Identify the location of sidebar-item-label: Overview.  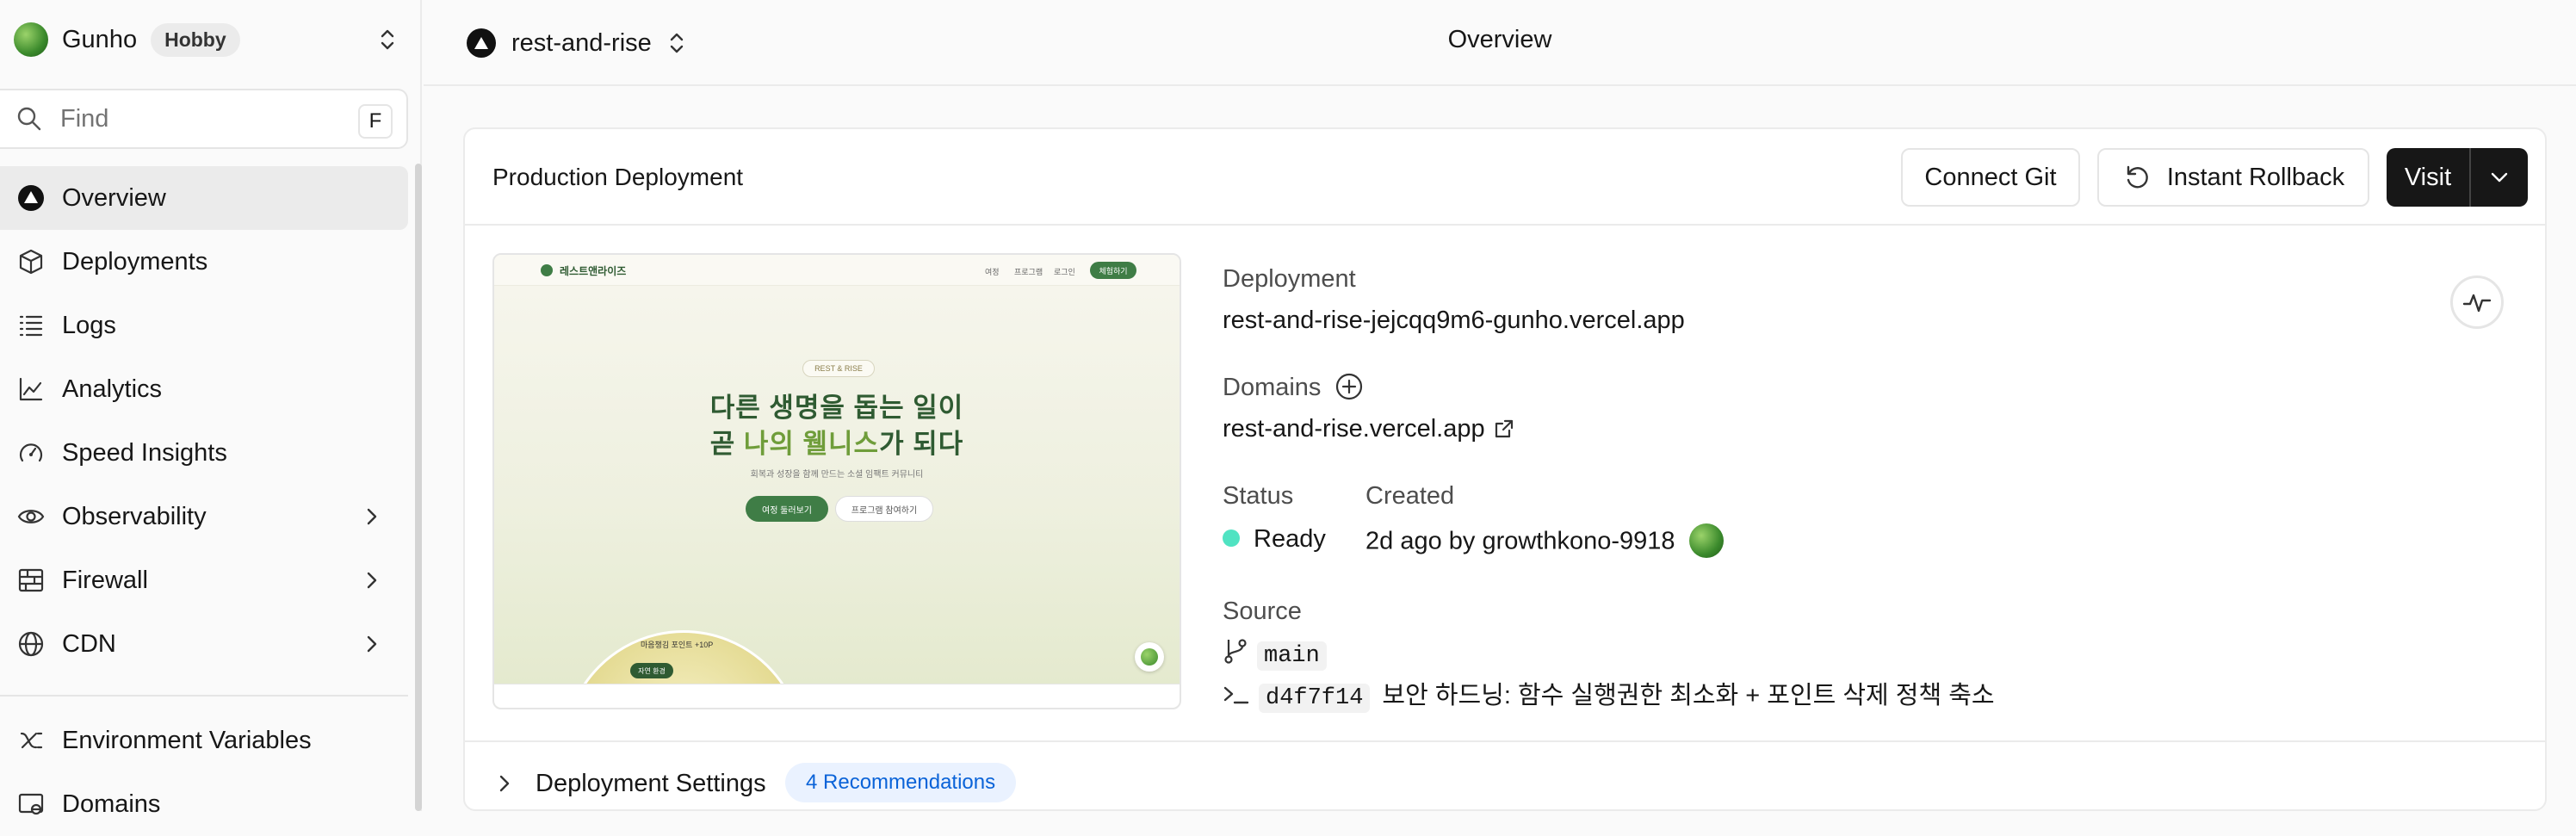
(114, 197).